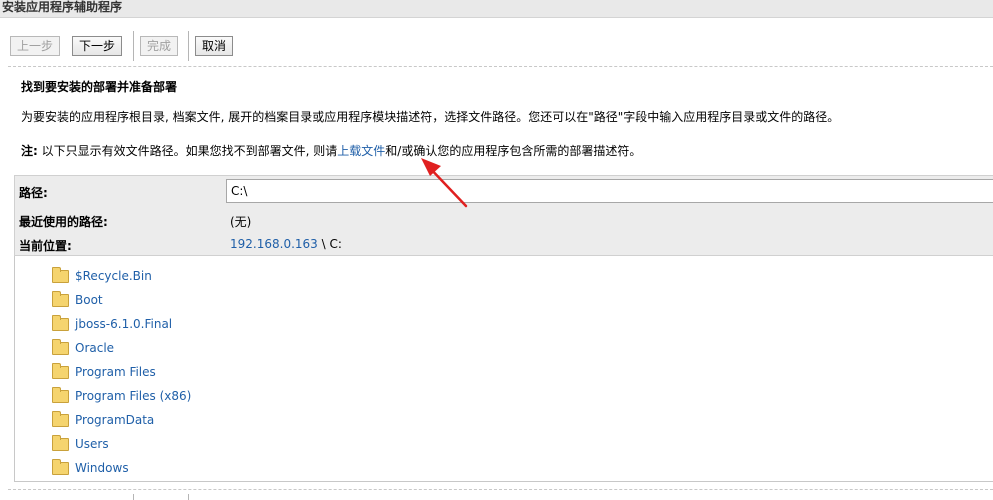  What do you see at coordinates (114, 420) in the screenshot?
I see `file-name: ProgramData` at bounding box center [114, 420].